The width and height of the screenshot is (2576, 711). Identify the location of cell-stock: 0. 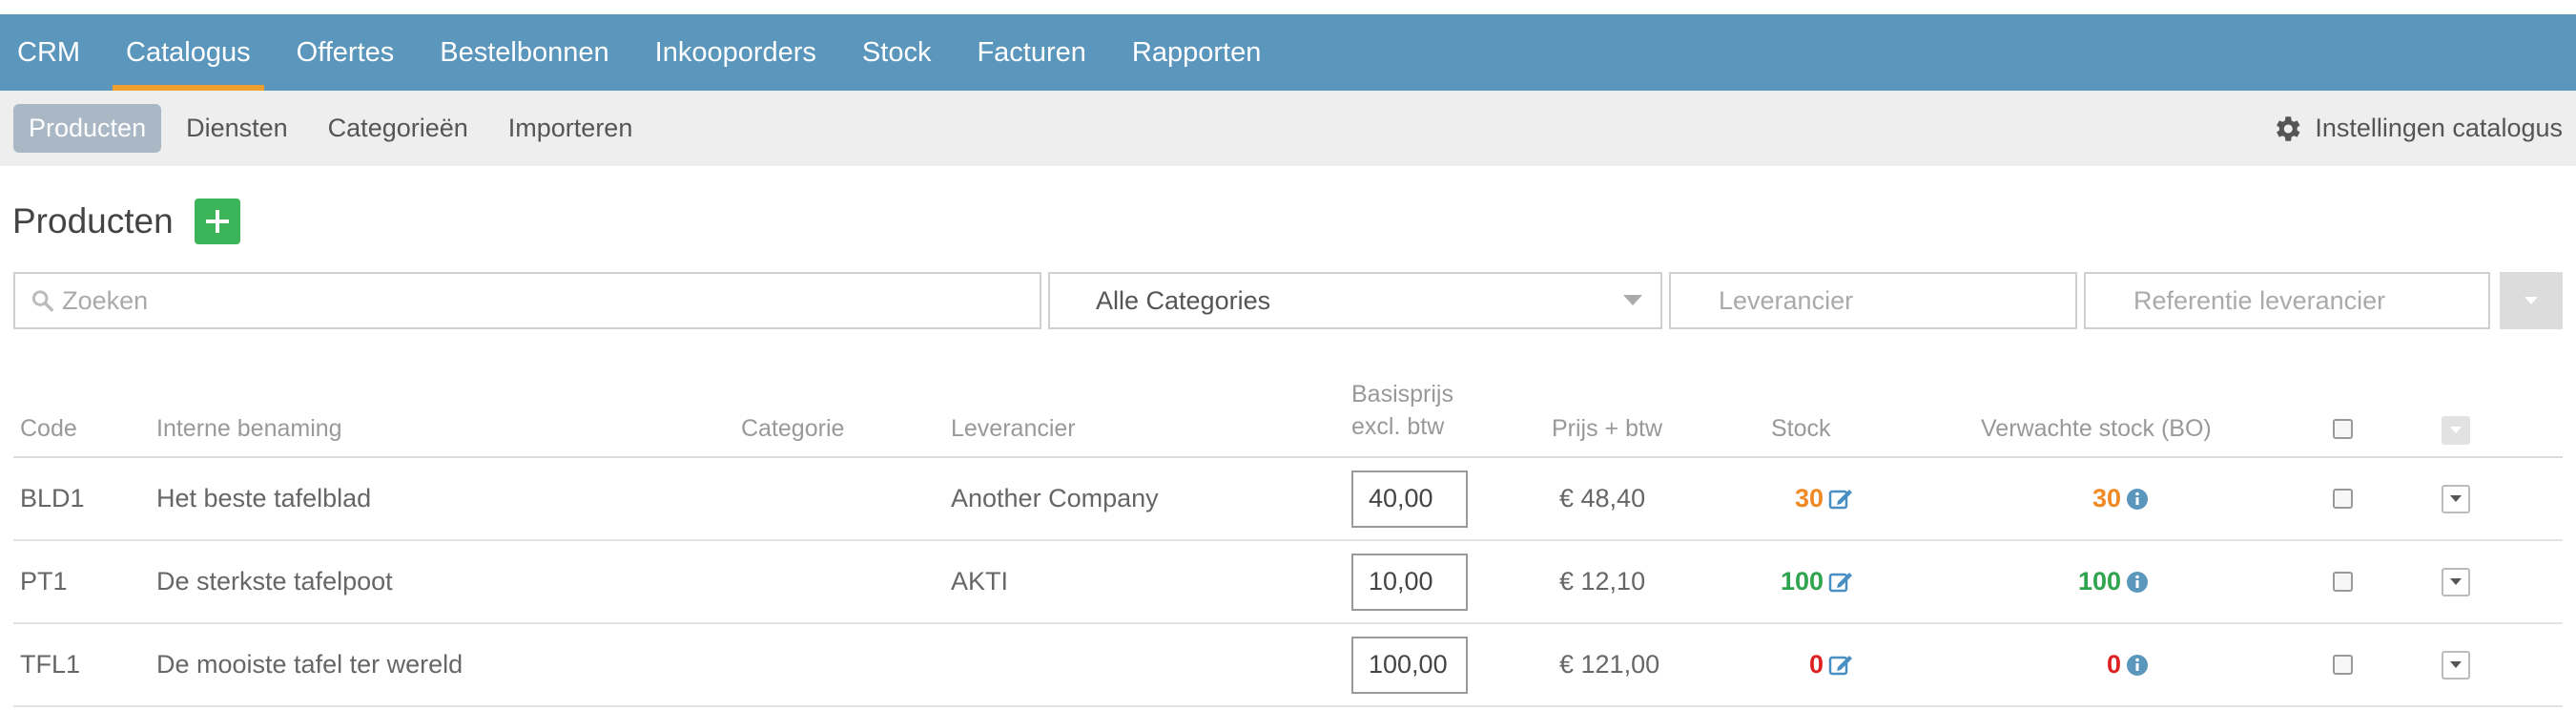
(1795, 664).